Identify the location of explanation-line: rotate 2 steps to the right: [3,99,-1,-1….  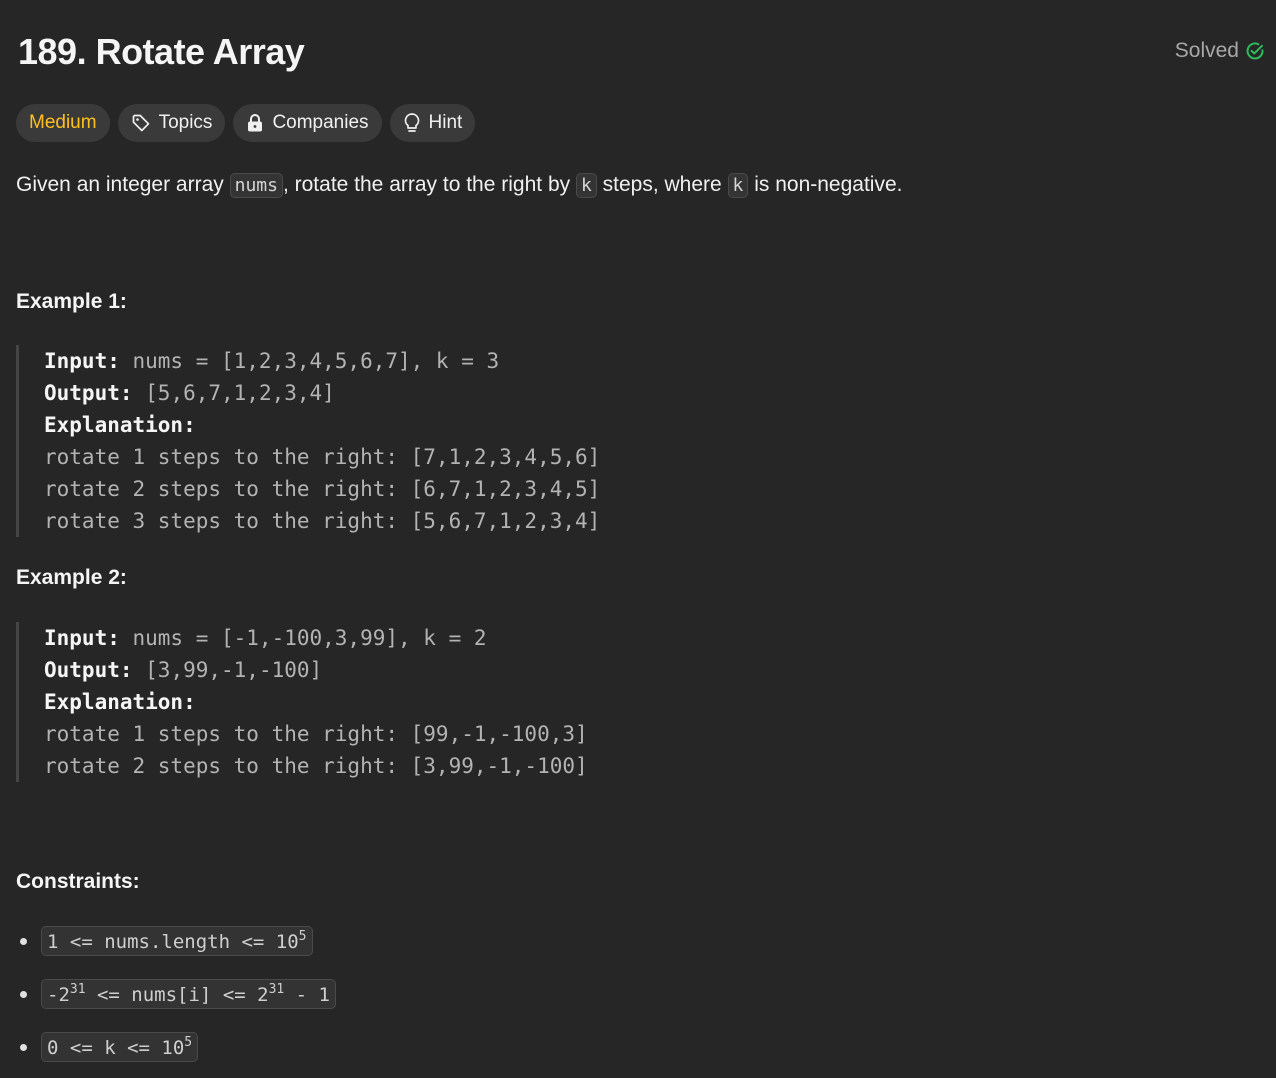
(316, 766).